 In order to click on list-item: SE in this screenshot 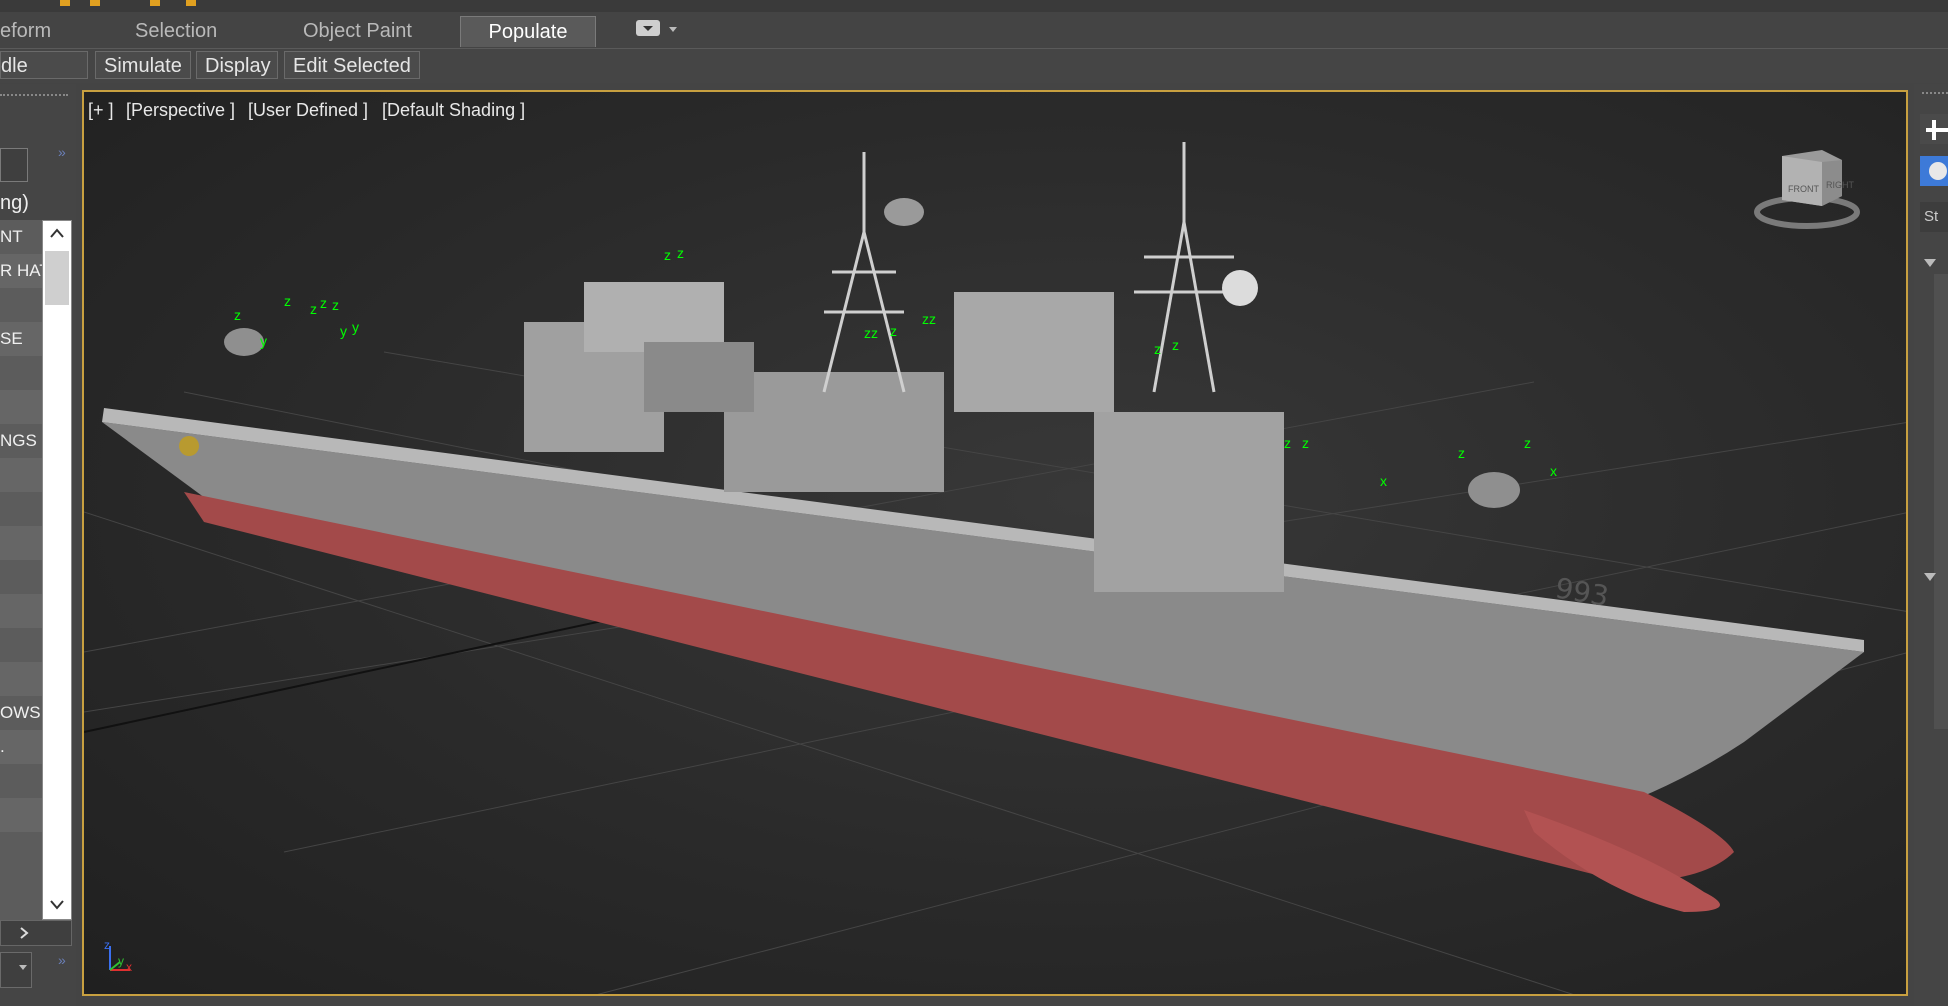, I will do `click(21, 339)`.